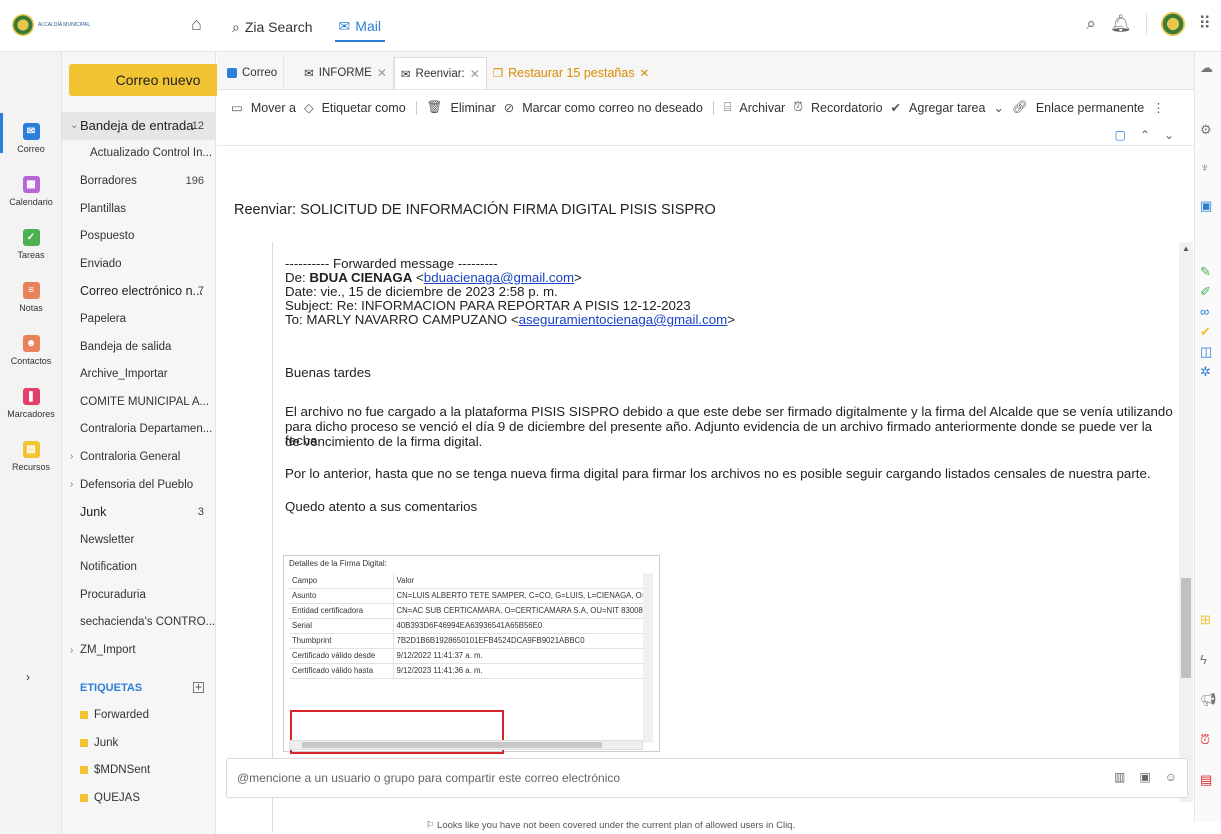 The height and width of the screenshot is (834, 1221). What do you see at coordinates (139, 126) in the screenshot?
I see `folder-inbox: ⌄ Bandeja de entrada 12` at bounding box center [139, 126].